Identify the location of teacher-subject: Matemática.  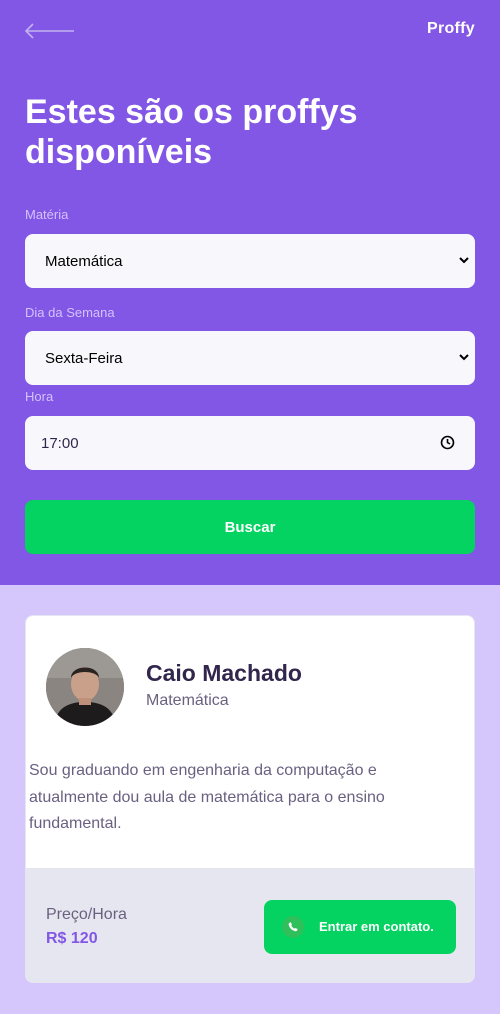
(187, 700).